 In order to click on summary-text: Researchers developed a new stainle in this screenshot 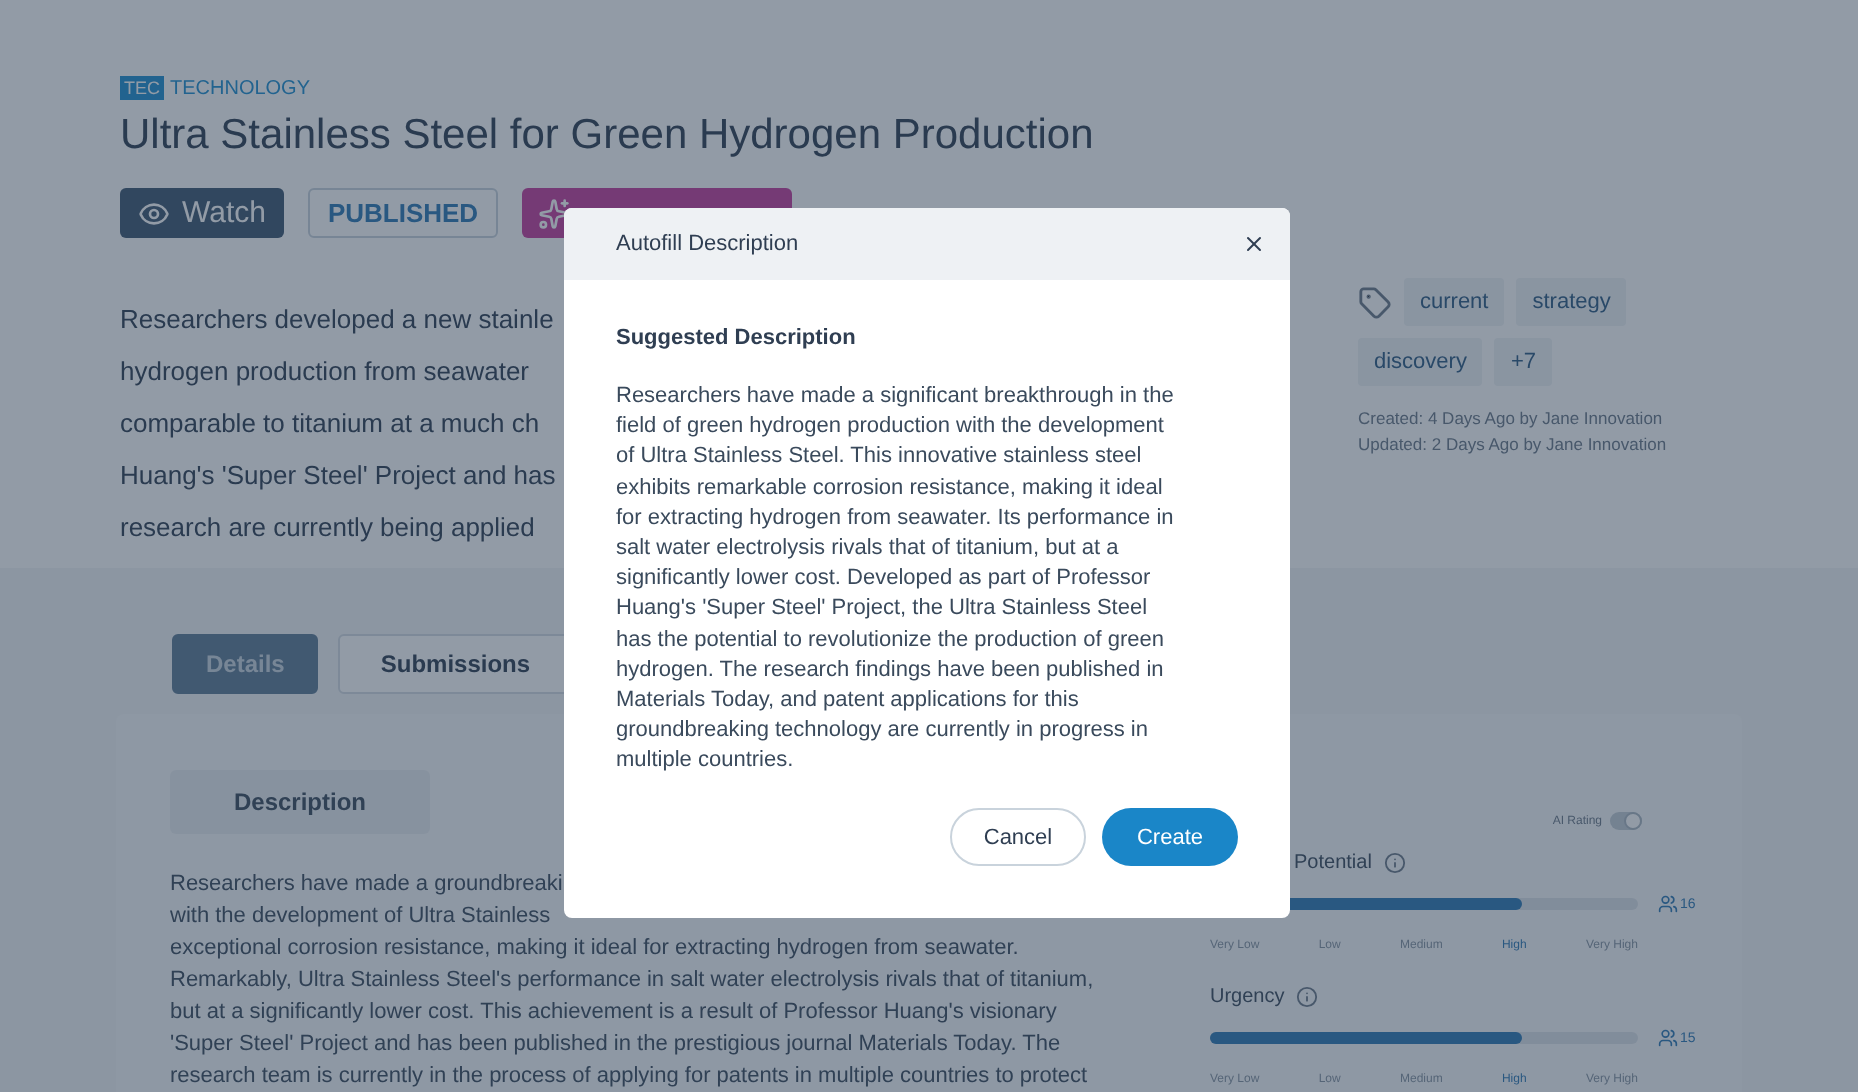, I will do `click(338, 320)`.